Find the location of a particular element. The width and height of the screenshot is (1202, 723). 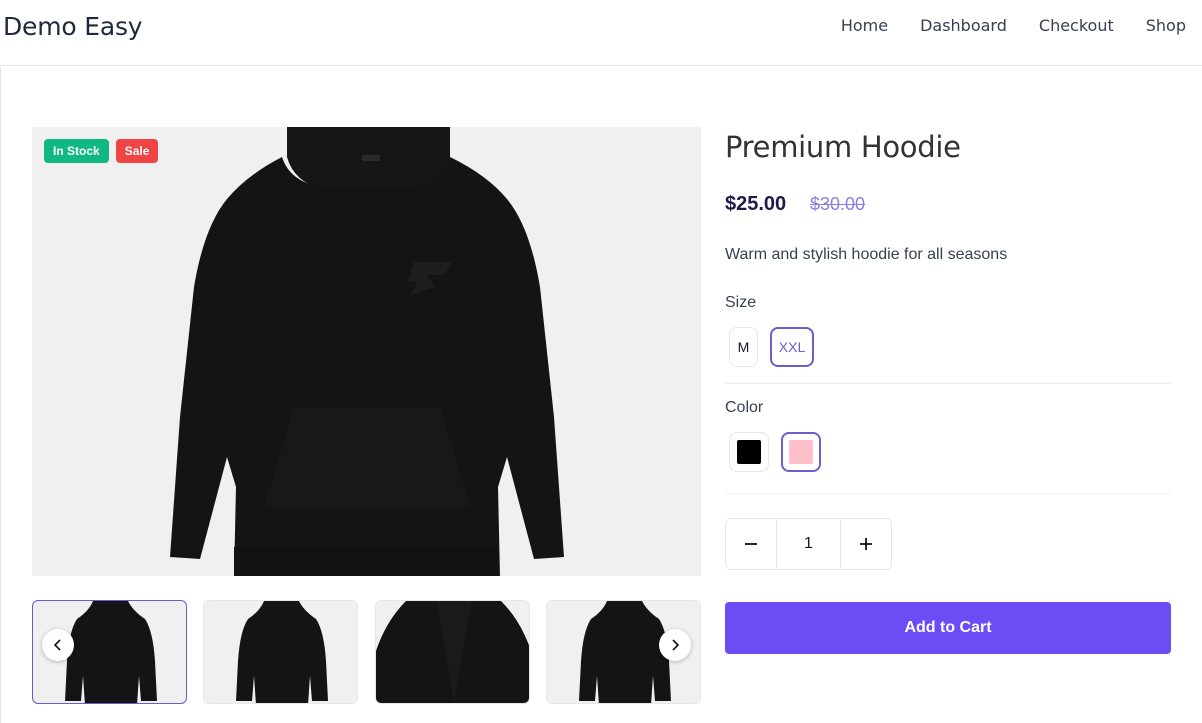

product-title: Premium Hoodie is located at coordinates (843, 147).